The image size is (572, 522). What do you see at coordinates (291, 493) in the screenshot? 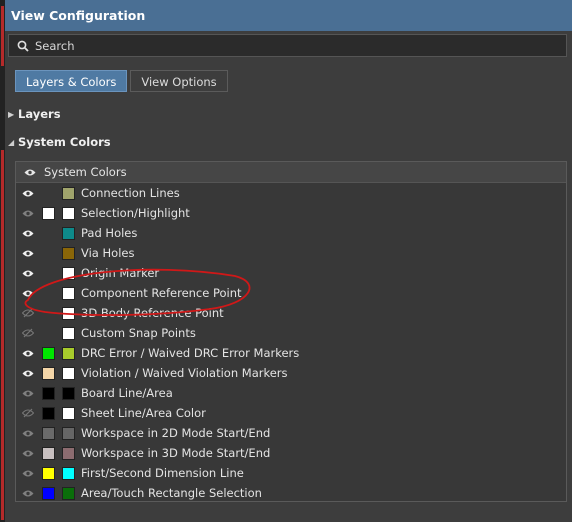
I see `table-row: Area/Touch Rectangle Selection` at bounding box center [291, 493].